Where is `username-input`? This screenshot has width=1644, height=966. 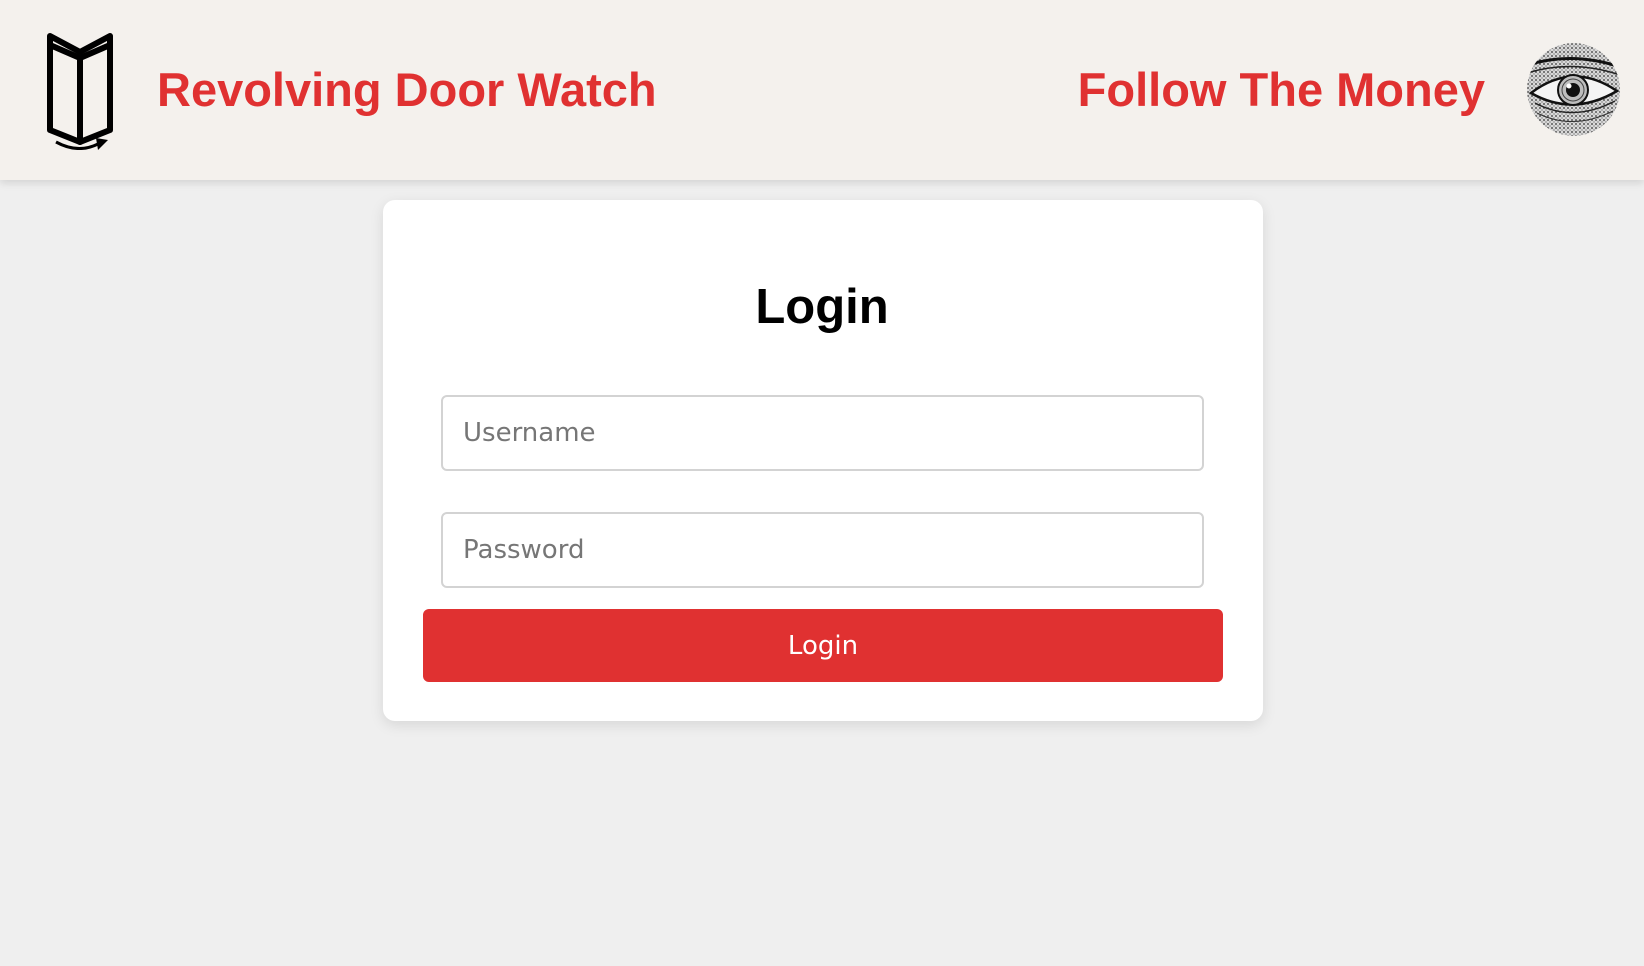
username-input is located at coordinates (822, 433).